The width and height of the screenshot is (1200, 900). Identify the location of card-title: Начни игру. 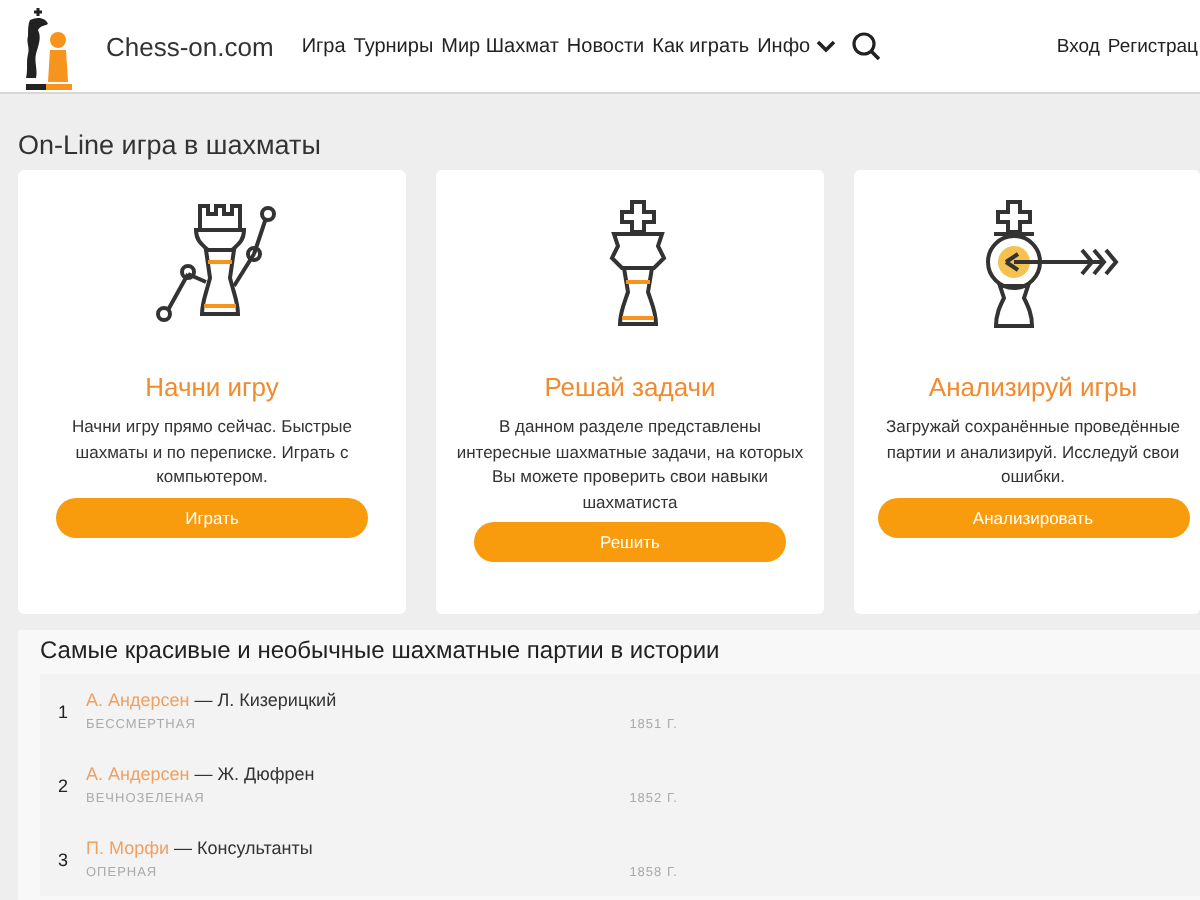
(212, 387).